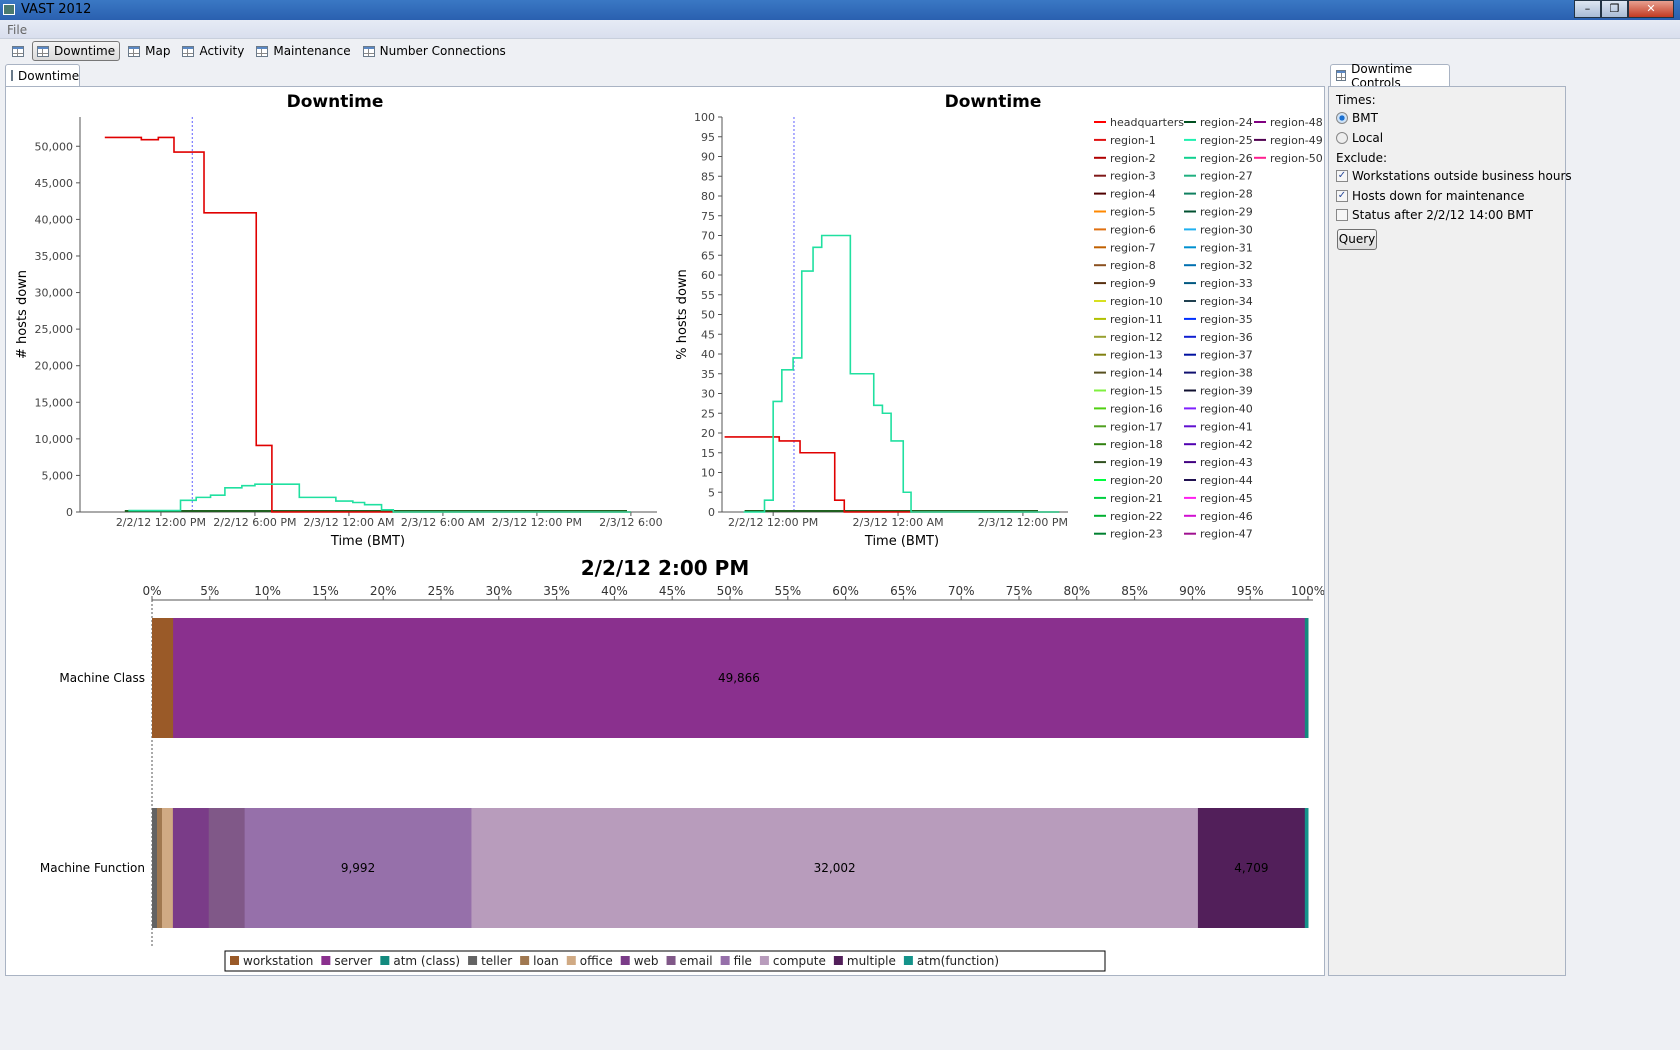  I want to click on bar-chart-title: 2/2/12 2:00 PM, so click(665, 568).